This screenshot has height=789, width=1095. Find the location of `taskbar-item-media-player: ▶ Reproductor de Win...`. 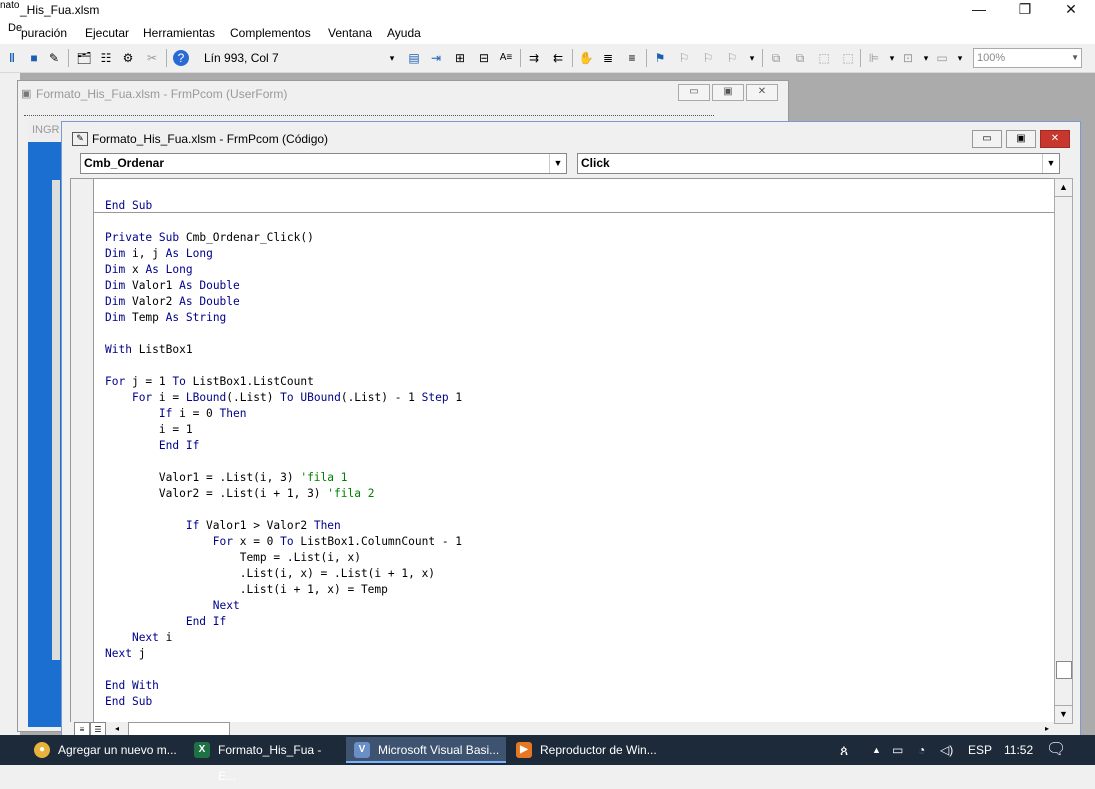

taskbar-item-media-player: ▶ Reproductor de Win... is located at coordinates (586, 750).